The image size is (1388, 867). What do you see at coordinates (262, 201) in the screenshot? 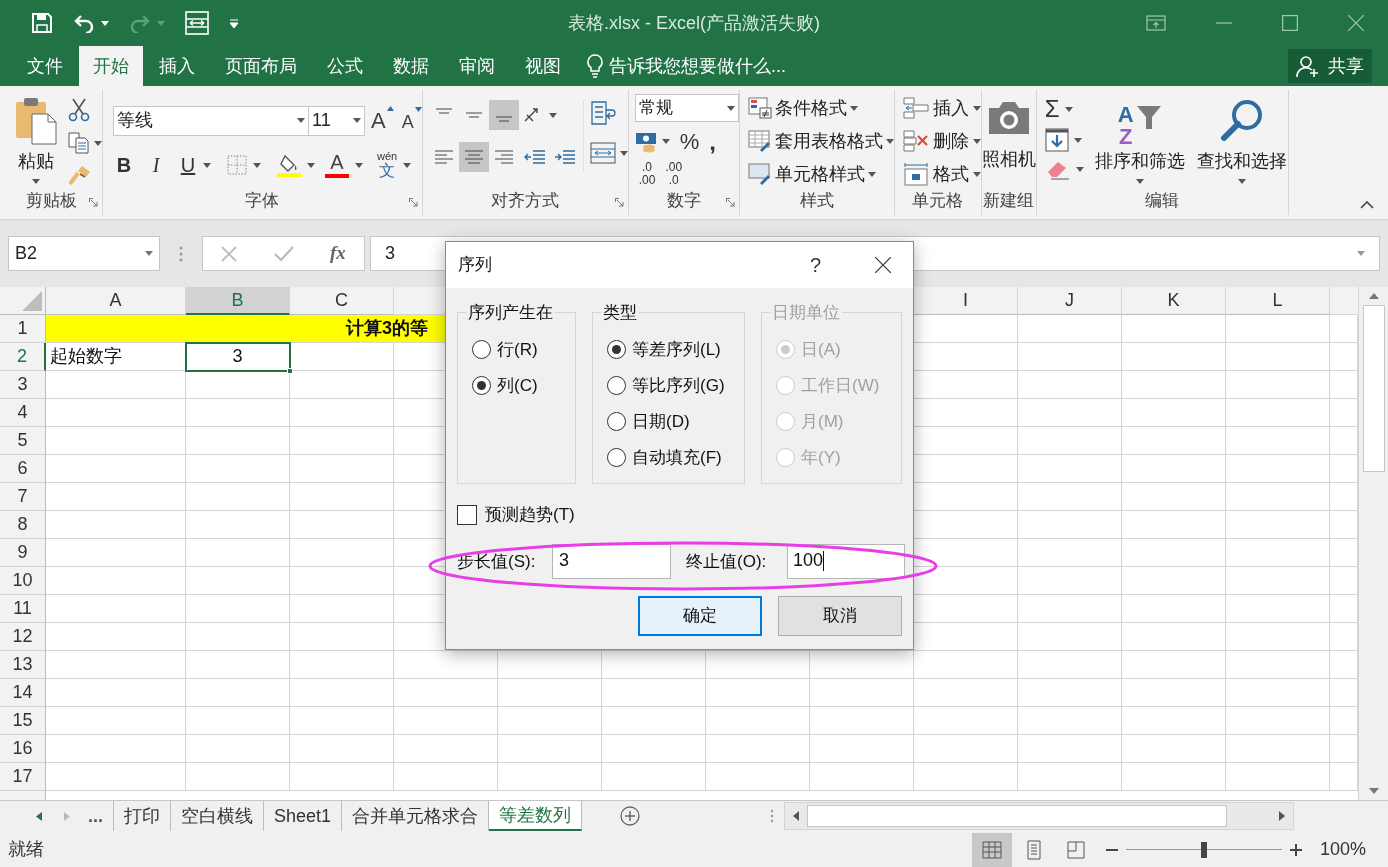
I see `group-label: 字体` at bounding box center [262, 201].